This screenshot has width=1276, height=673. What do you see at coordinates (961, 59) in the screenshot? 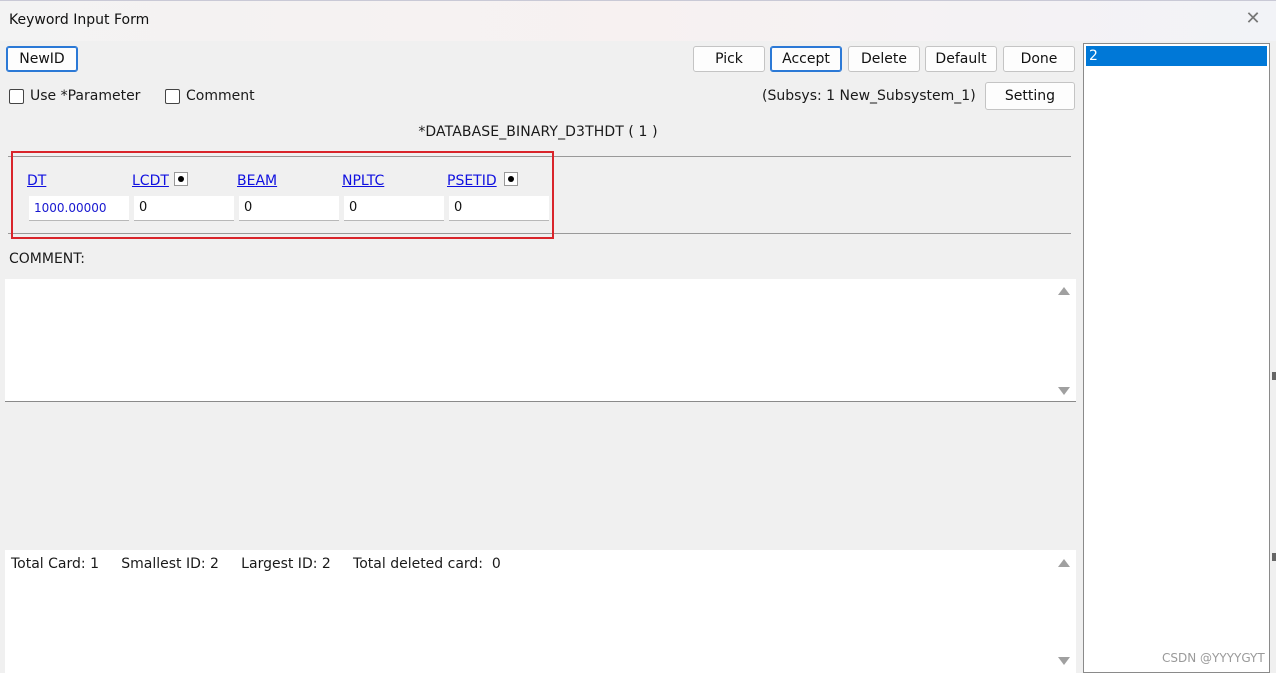
I see `default-button: Default` at bounding box center [961, 59].